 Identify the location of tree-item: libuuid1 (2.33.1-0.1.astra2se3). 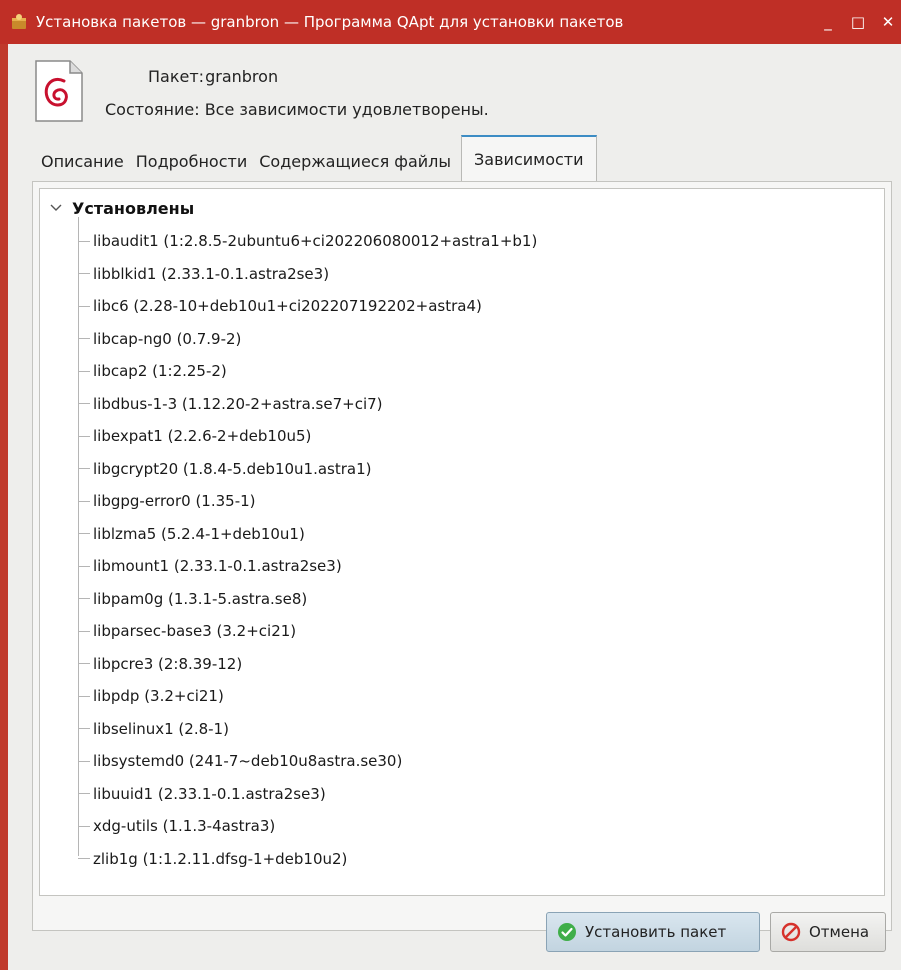
(307, 794).